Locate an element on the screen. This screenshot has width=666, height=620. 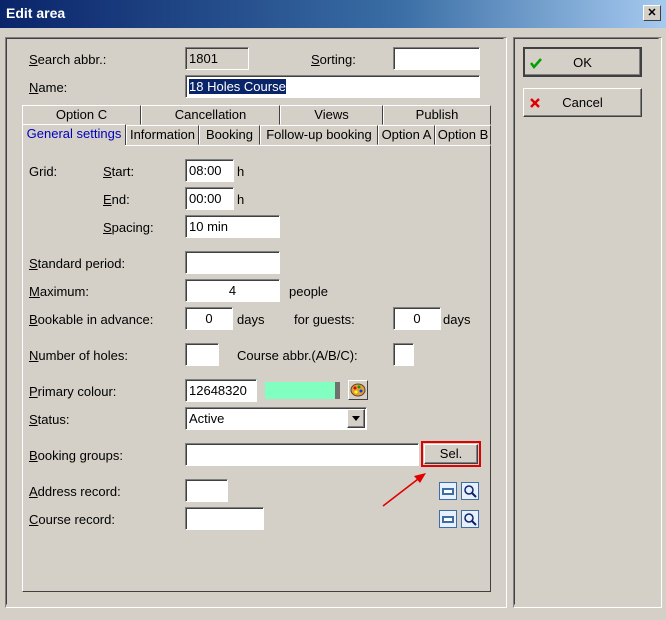
swatch-edge is located at coordinates (337, 390).